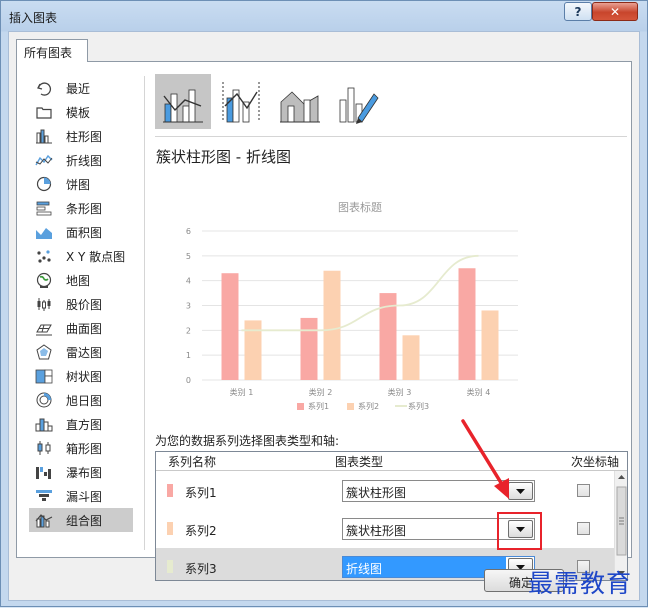  I want to click on category-radar-chart: 雷达图, so click(81, 352).